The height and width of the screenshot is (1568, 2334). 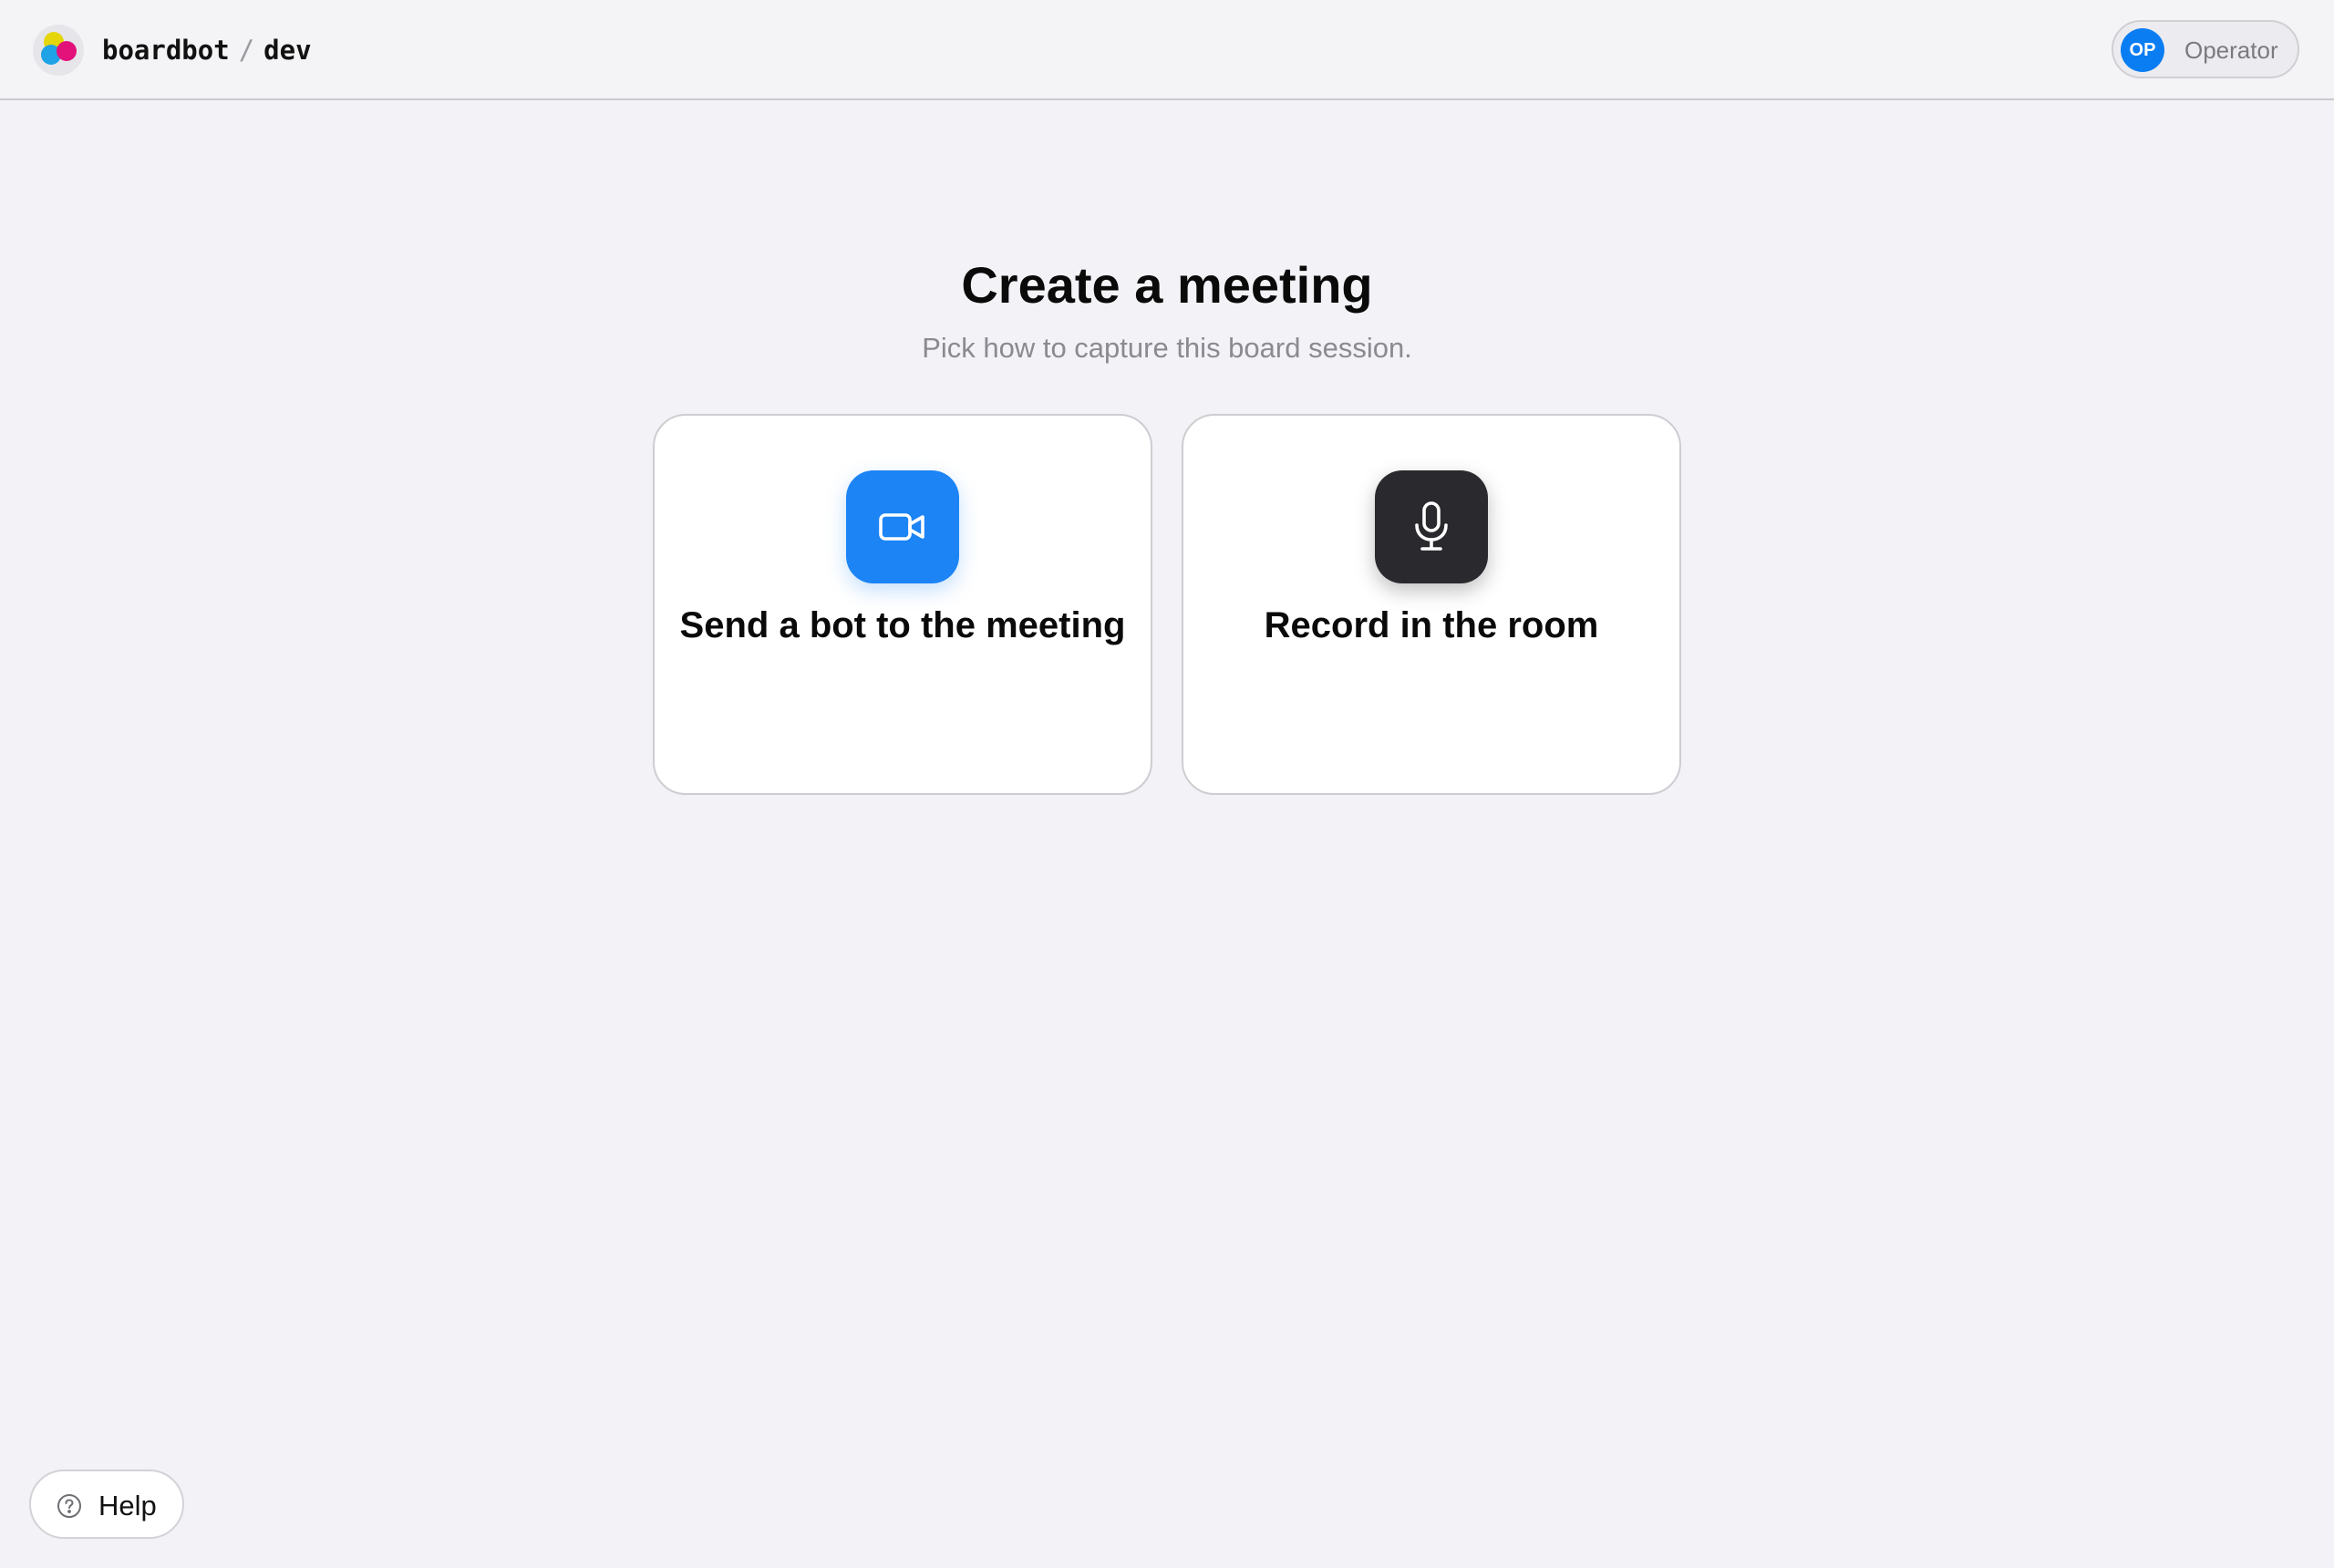 I want to click on send-bot-option-card: Send a bot to the meeting, so click(x=902, y=604).